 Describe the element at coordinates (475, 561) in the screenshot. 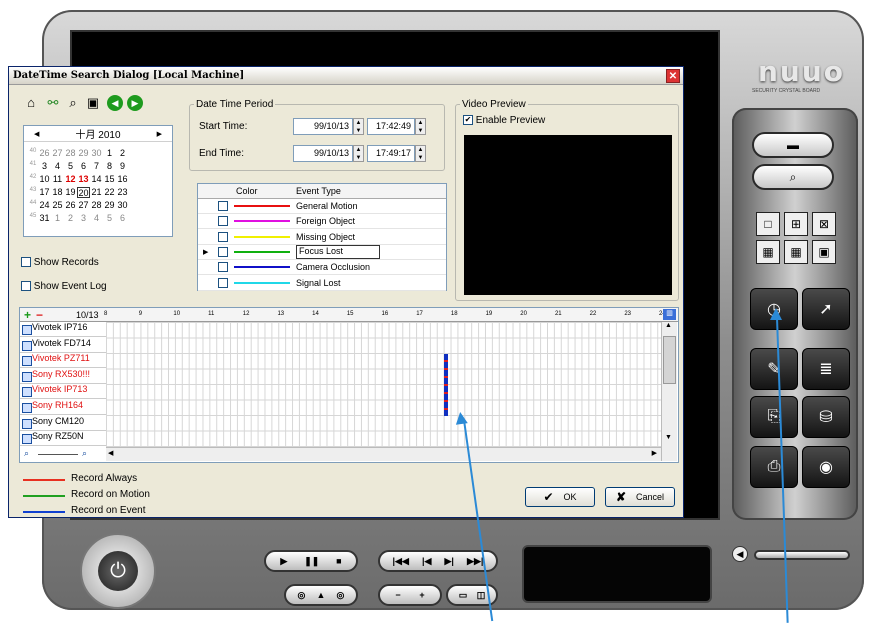

I see `last-frame-button: ▶▶|` at that location.